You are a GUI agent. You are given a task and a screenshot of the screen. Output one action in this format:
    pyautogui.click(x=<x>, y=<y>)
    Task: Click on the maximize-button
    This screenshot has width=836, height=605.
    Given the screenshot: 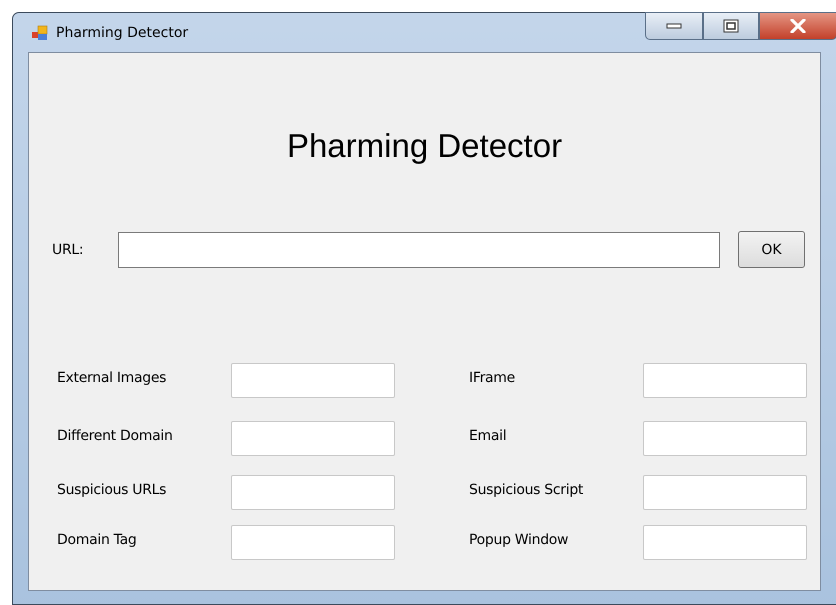 What is the action you would take?
    pyautogui.click(x=731, y=26)
    